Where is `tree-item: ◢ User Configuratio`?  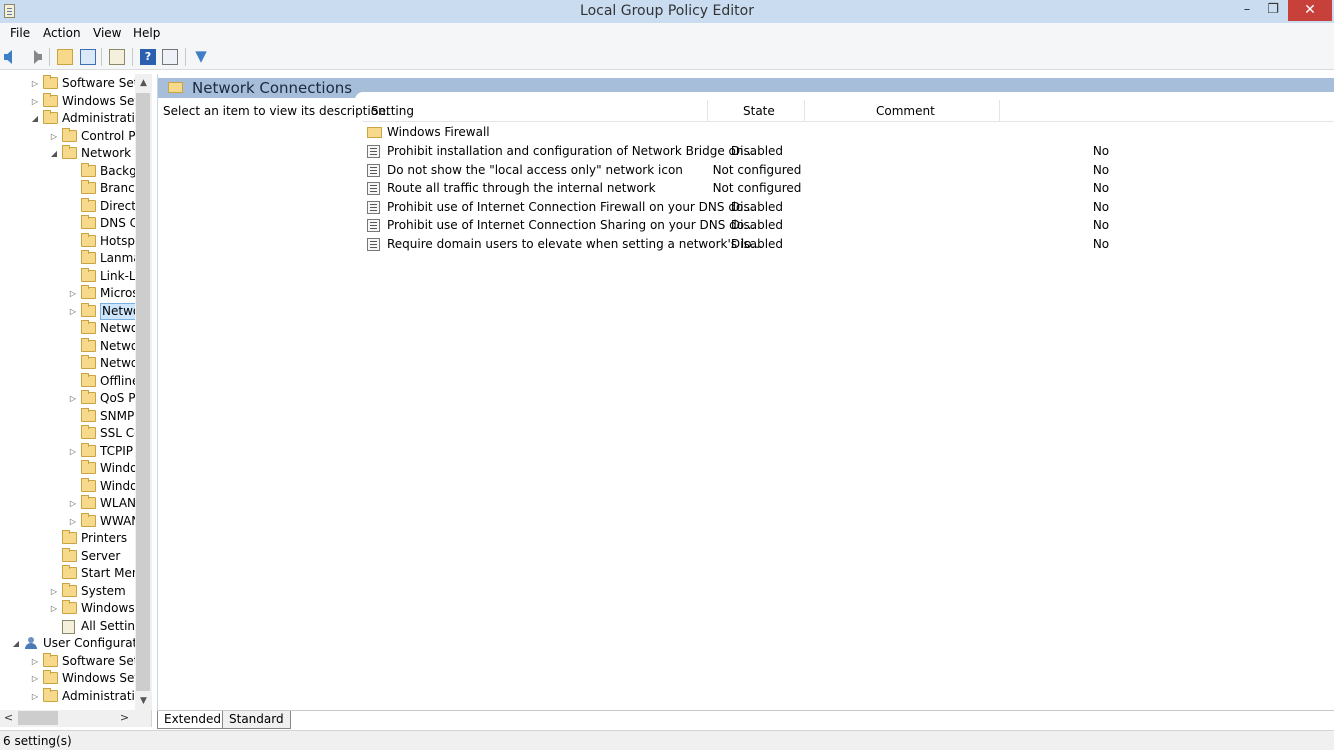
tree-item: ◢ User Configuratio is located at coordinates (75, 643).